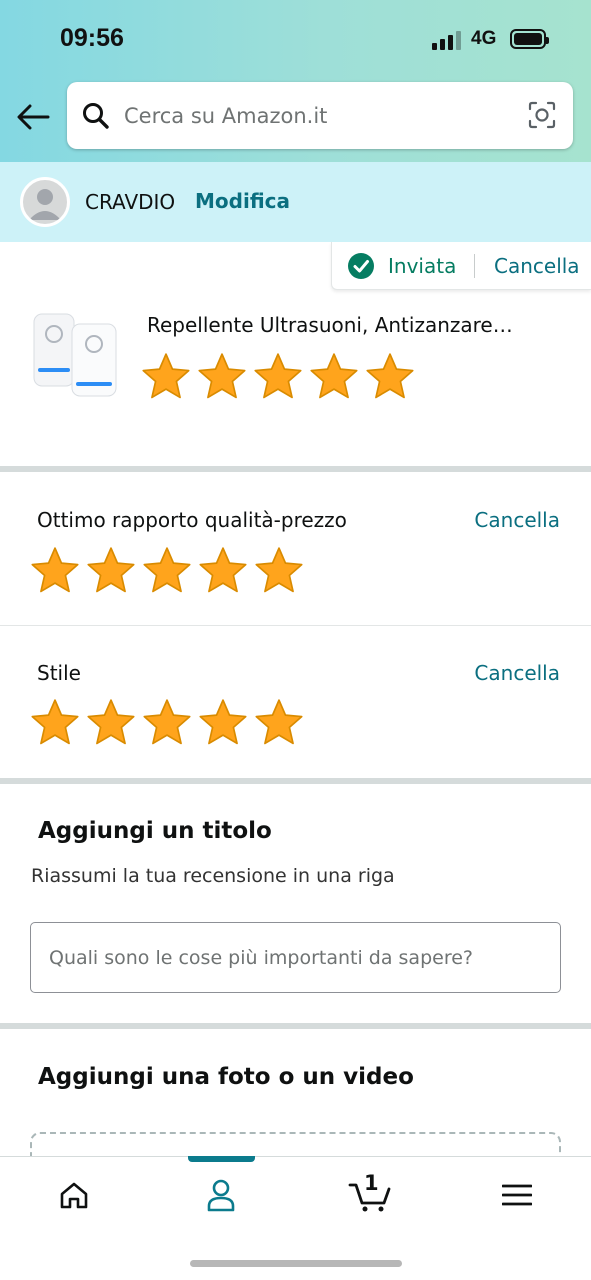  What do you see at coordinates (213, 876) in the screenshot?
I see `add-title-hint: Riassumi la tua recensione in una riga` at bounding box center [213, 876].